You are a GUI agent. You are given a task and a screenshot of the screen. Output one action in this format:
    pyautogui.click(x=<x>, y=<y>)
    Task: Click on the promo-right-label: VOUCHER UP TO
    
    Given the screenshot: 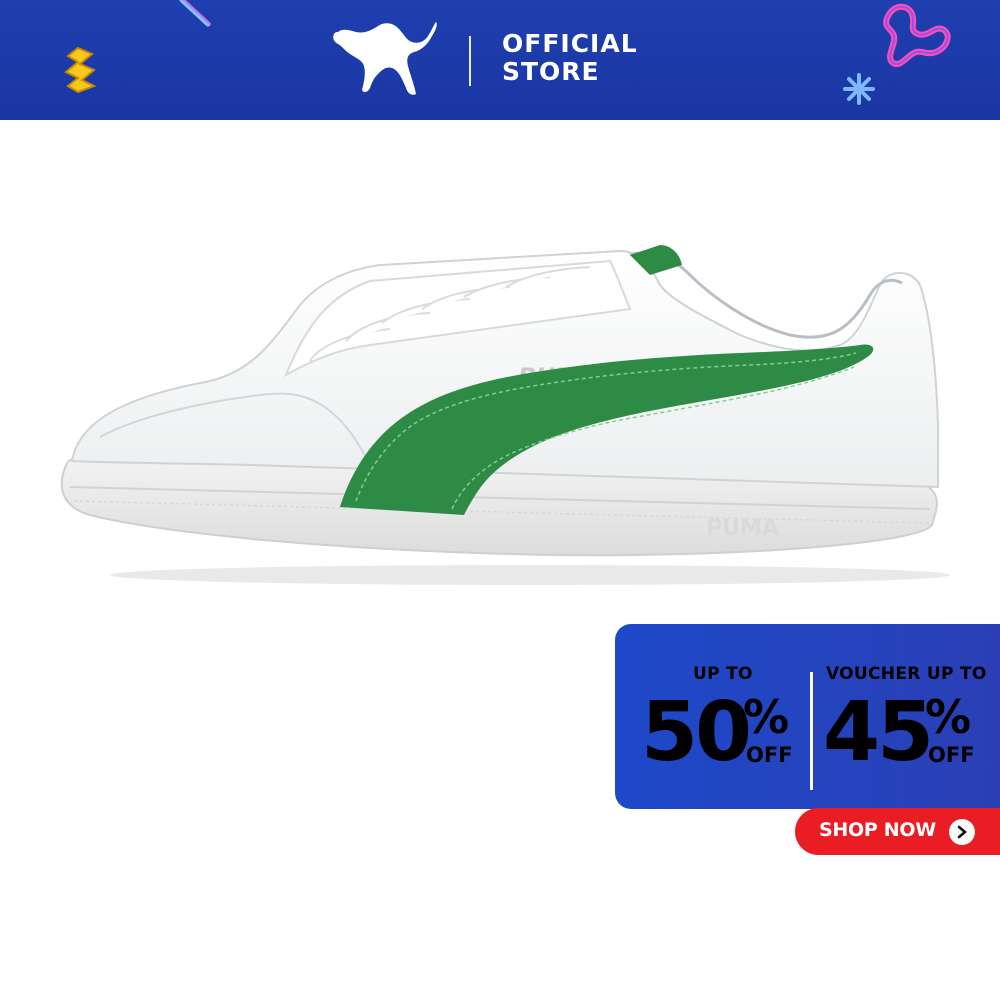 What is the action you would take?
    pyautogui.click(x=906, y=674)
    